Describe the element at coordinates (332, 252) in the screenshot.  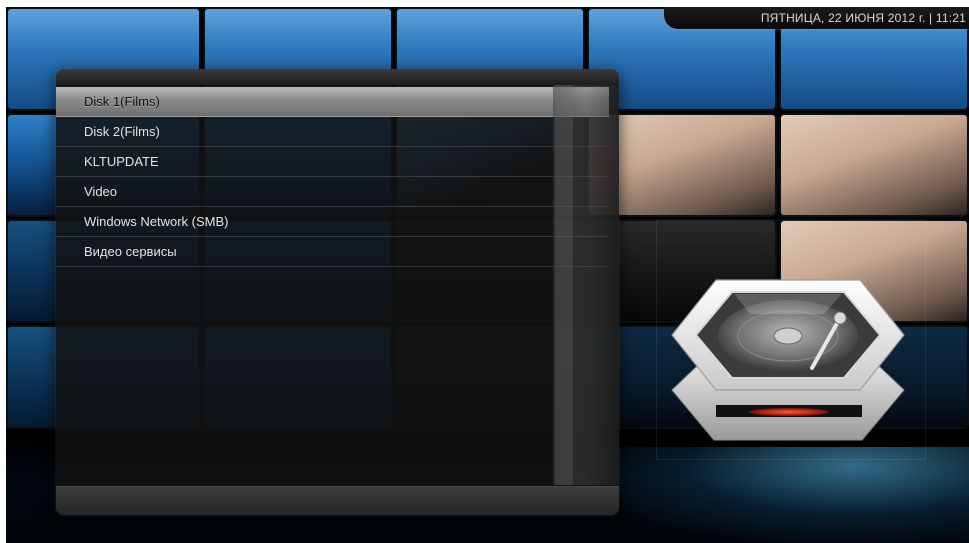
I see `list-item-video-services: Видео сервисы` at that location.